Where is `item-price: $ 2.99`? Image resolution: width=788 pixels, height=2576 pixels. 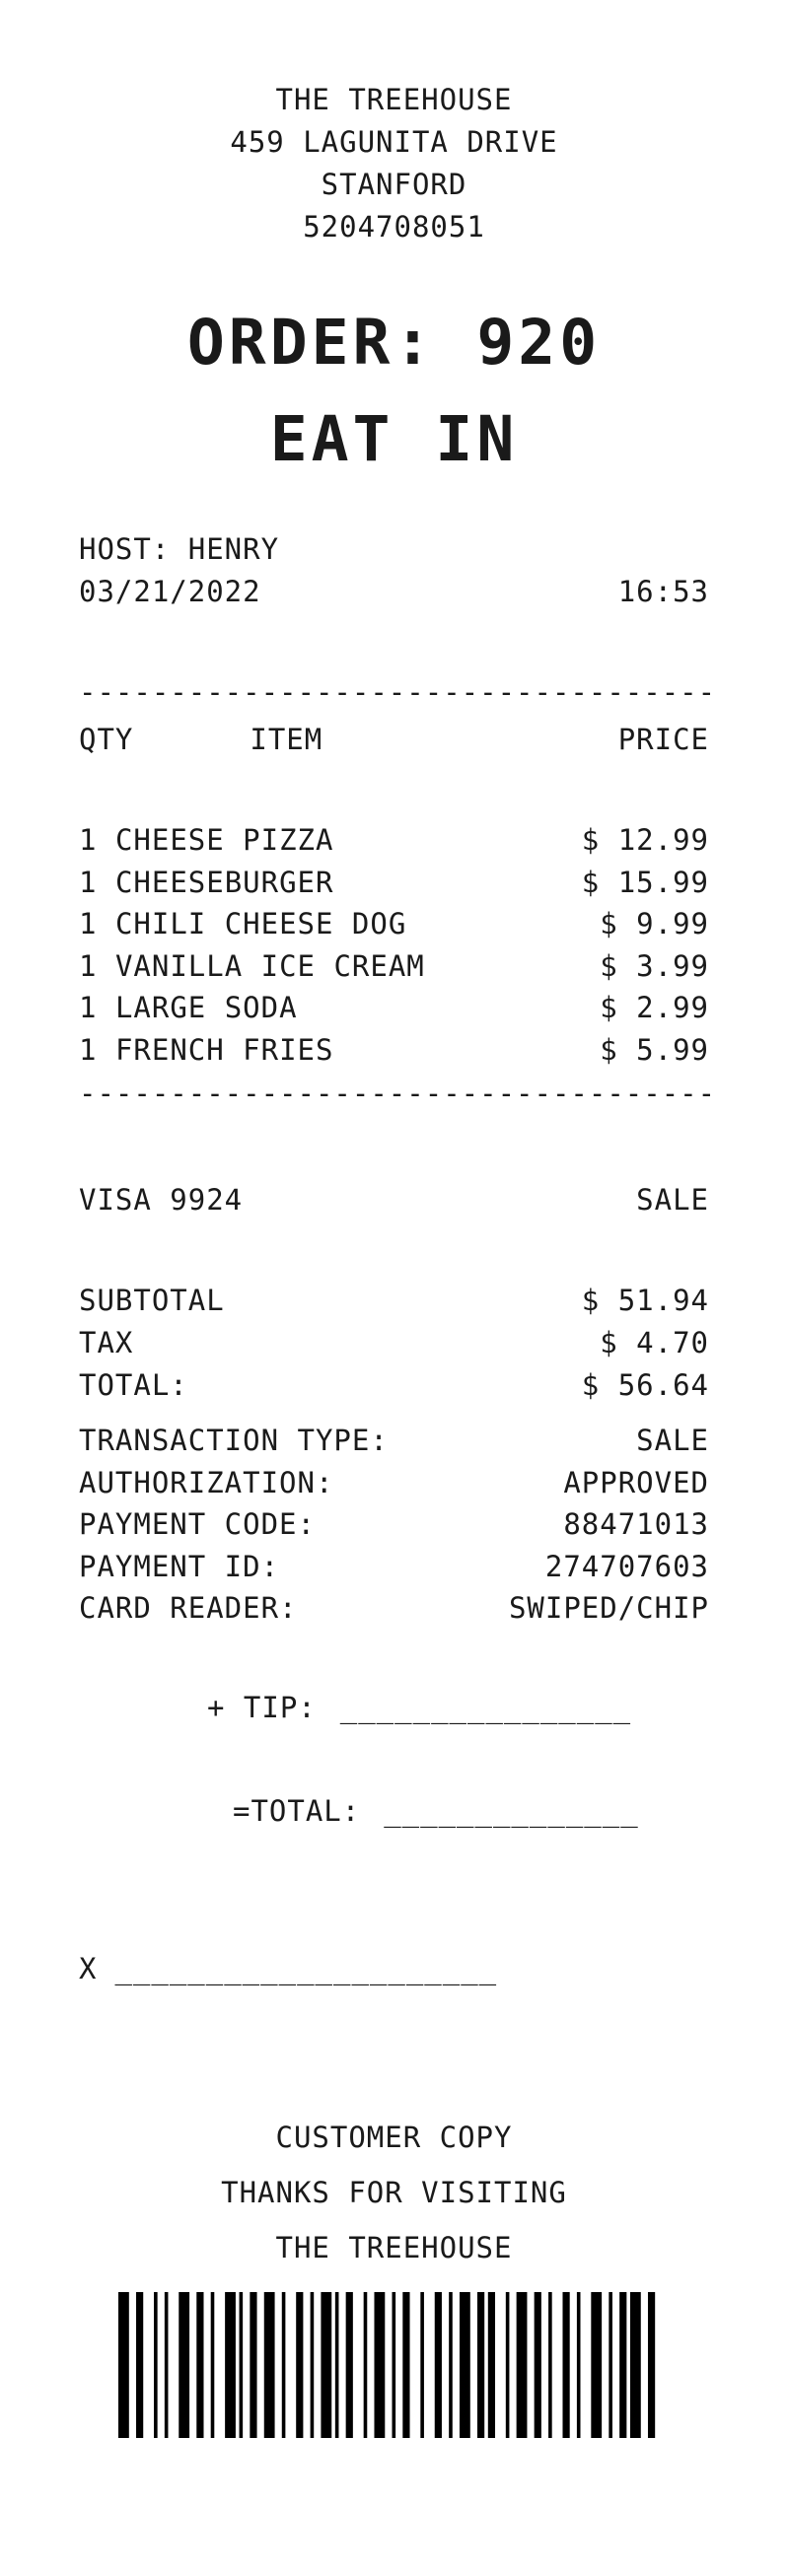 item-price: $ 2.99 is located at coordinates (654, 1007).